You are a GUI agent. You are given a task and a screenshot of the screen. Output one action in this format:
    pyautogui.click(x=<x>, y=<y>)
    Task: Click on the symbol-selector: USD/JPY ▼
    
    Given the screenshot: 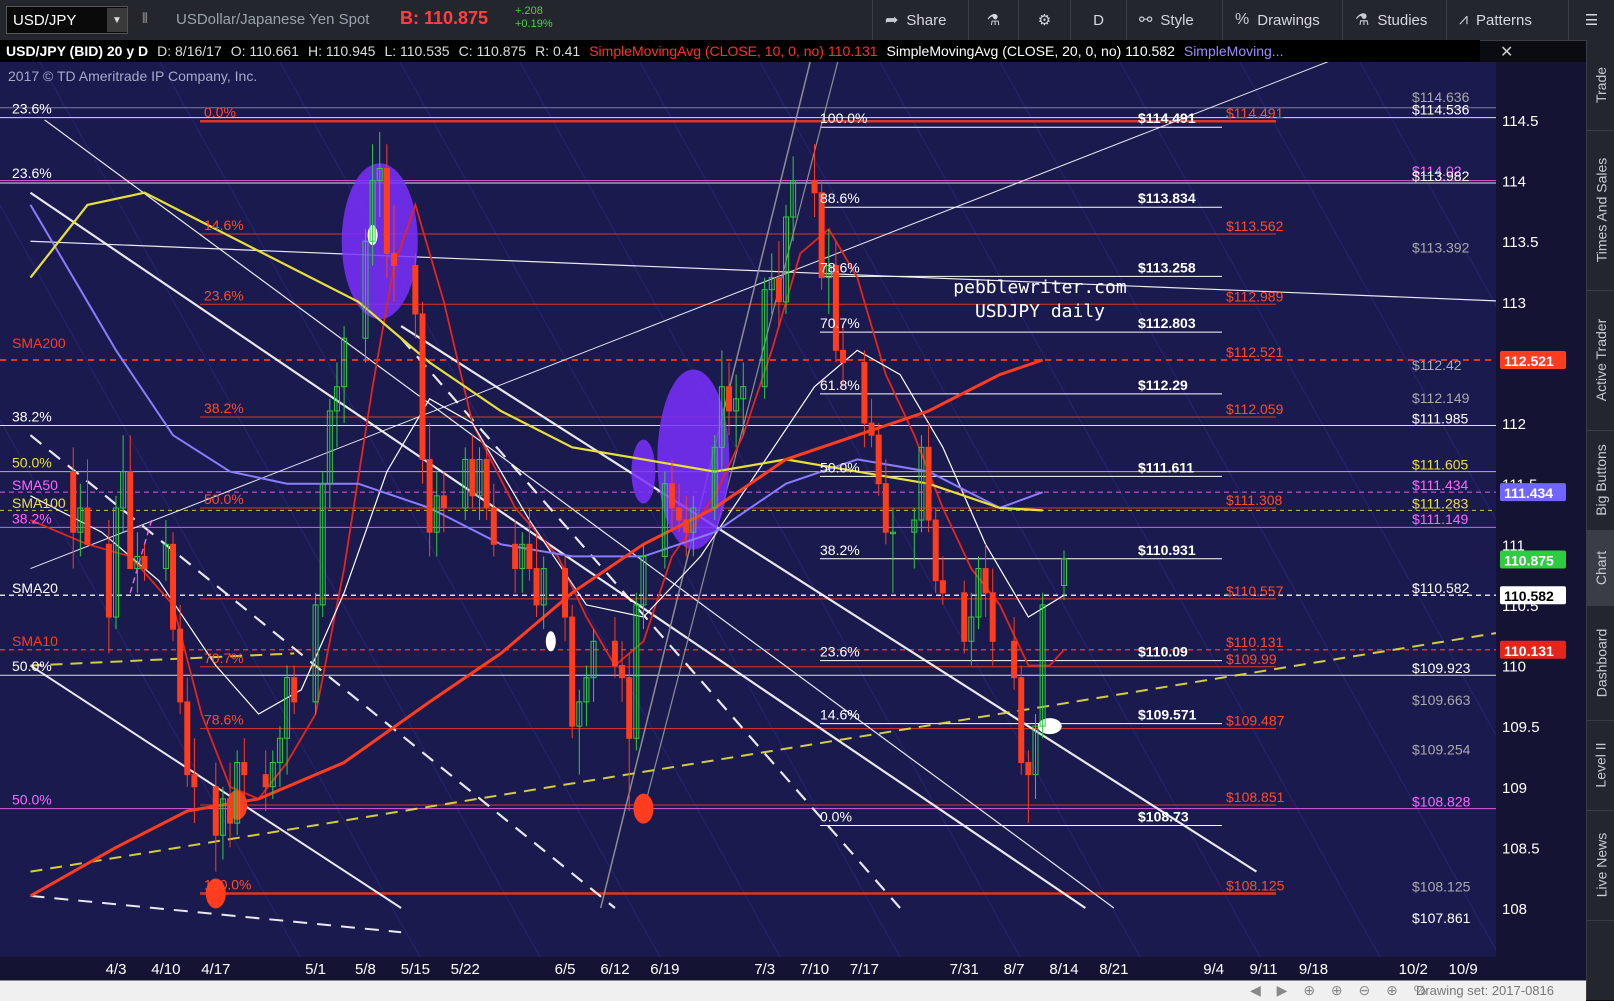 What is the action you would take?
    pyautogui.click(x=67, y=20)
    